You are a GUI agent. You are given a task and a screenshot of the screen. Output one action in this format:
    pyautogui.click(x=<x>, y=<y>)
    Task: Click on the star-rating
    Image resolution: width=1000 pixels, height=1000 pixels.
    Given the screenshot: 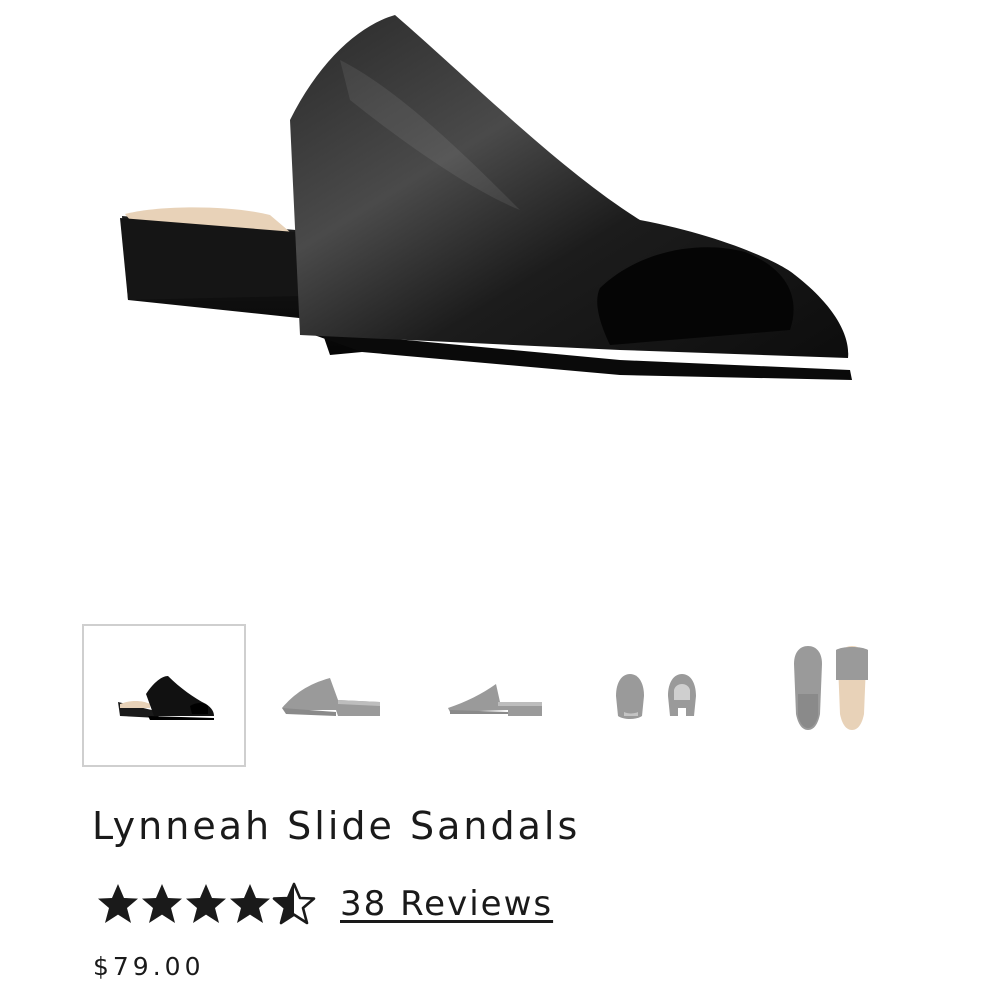 What is the action you would take?
    pyautogui.click(x=205, y=904)
    